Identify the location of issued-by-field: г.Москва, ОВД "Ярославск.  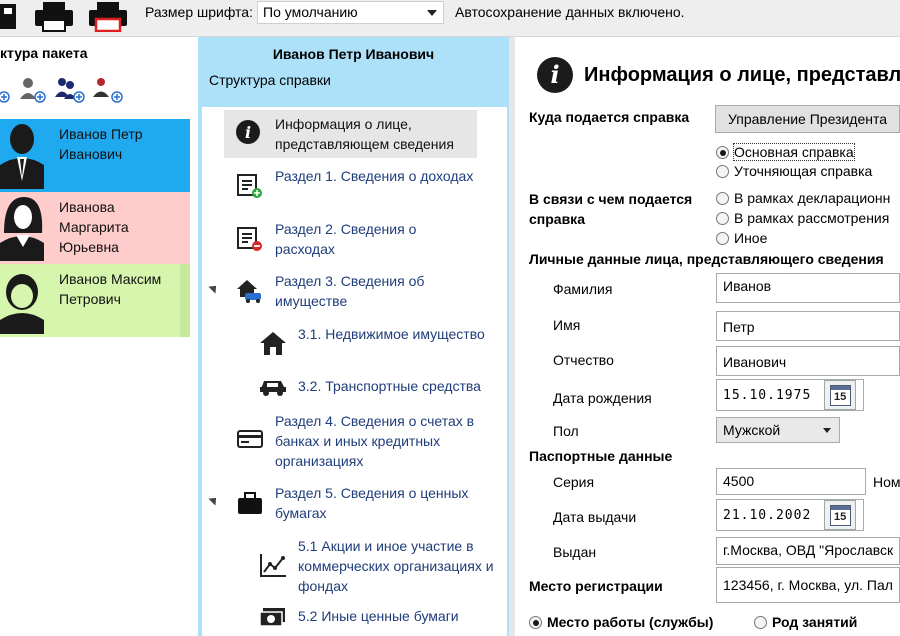
(808, 551).